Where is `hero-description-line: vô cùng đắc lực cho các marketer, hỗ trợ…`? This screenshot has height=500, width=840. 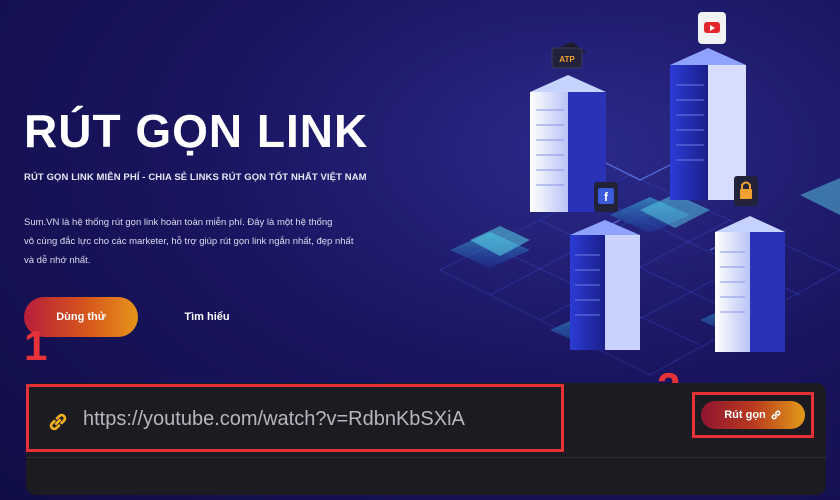 hero-description-line: vô cùng đắc lực cho các marketer, hỗ trợ… is located at coordinates (189, 241).